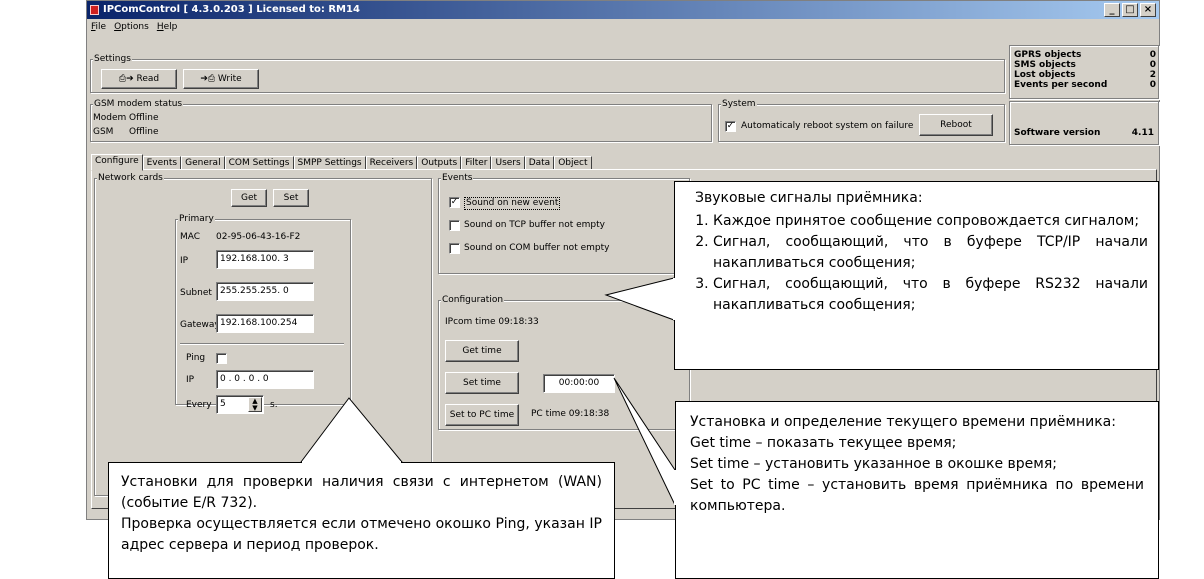 The height and width of the screenshot is (579, 1204). I want to click on callout-pointers, so click(488, 391).